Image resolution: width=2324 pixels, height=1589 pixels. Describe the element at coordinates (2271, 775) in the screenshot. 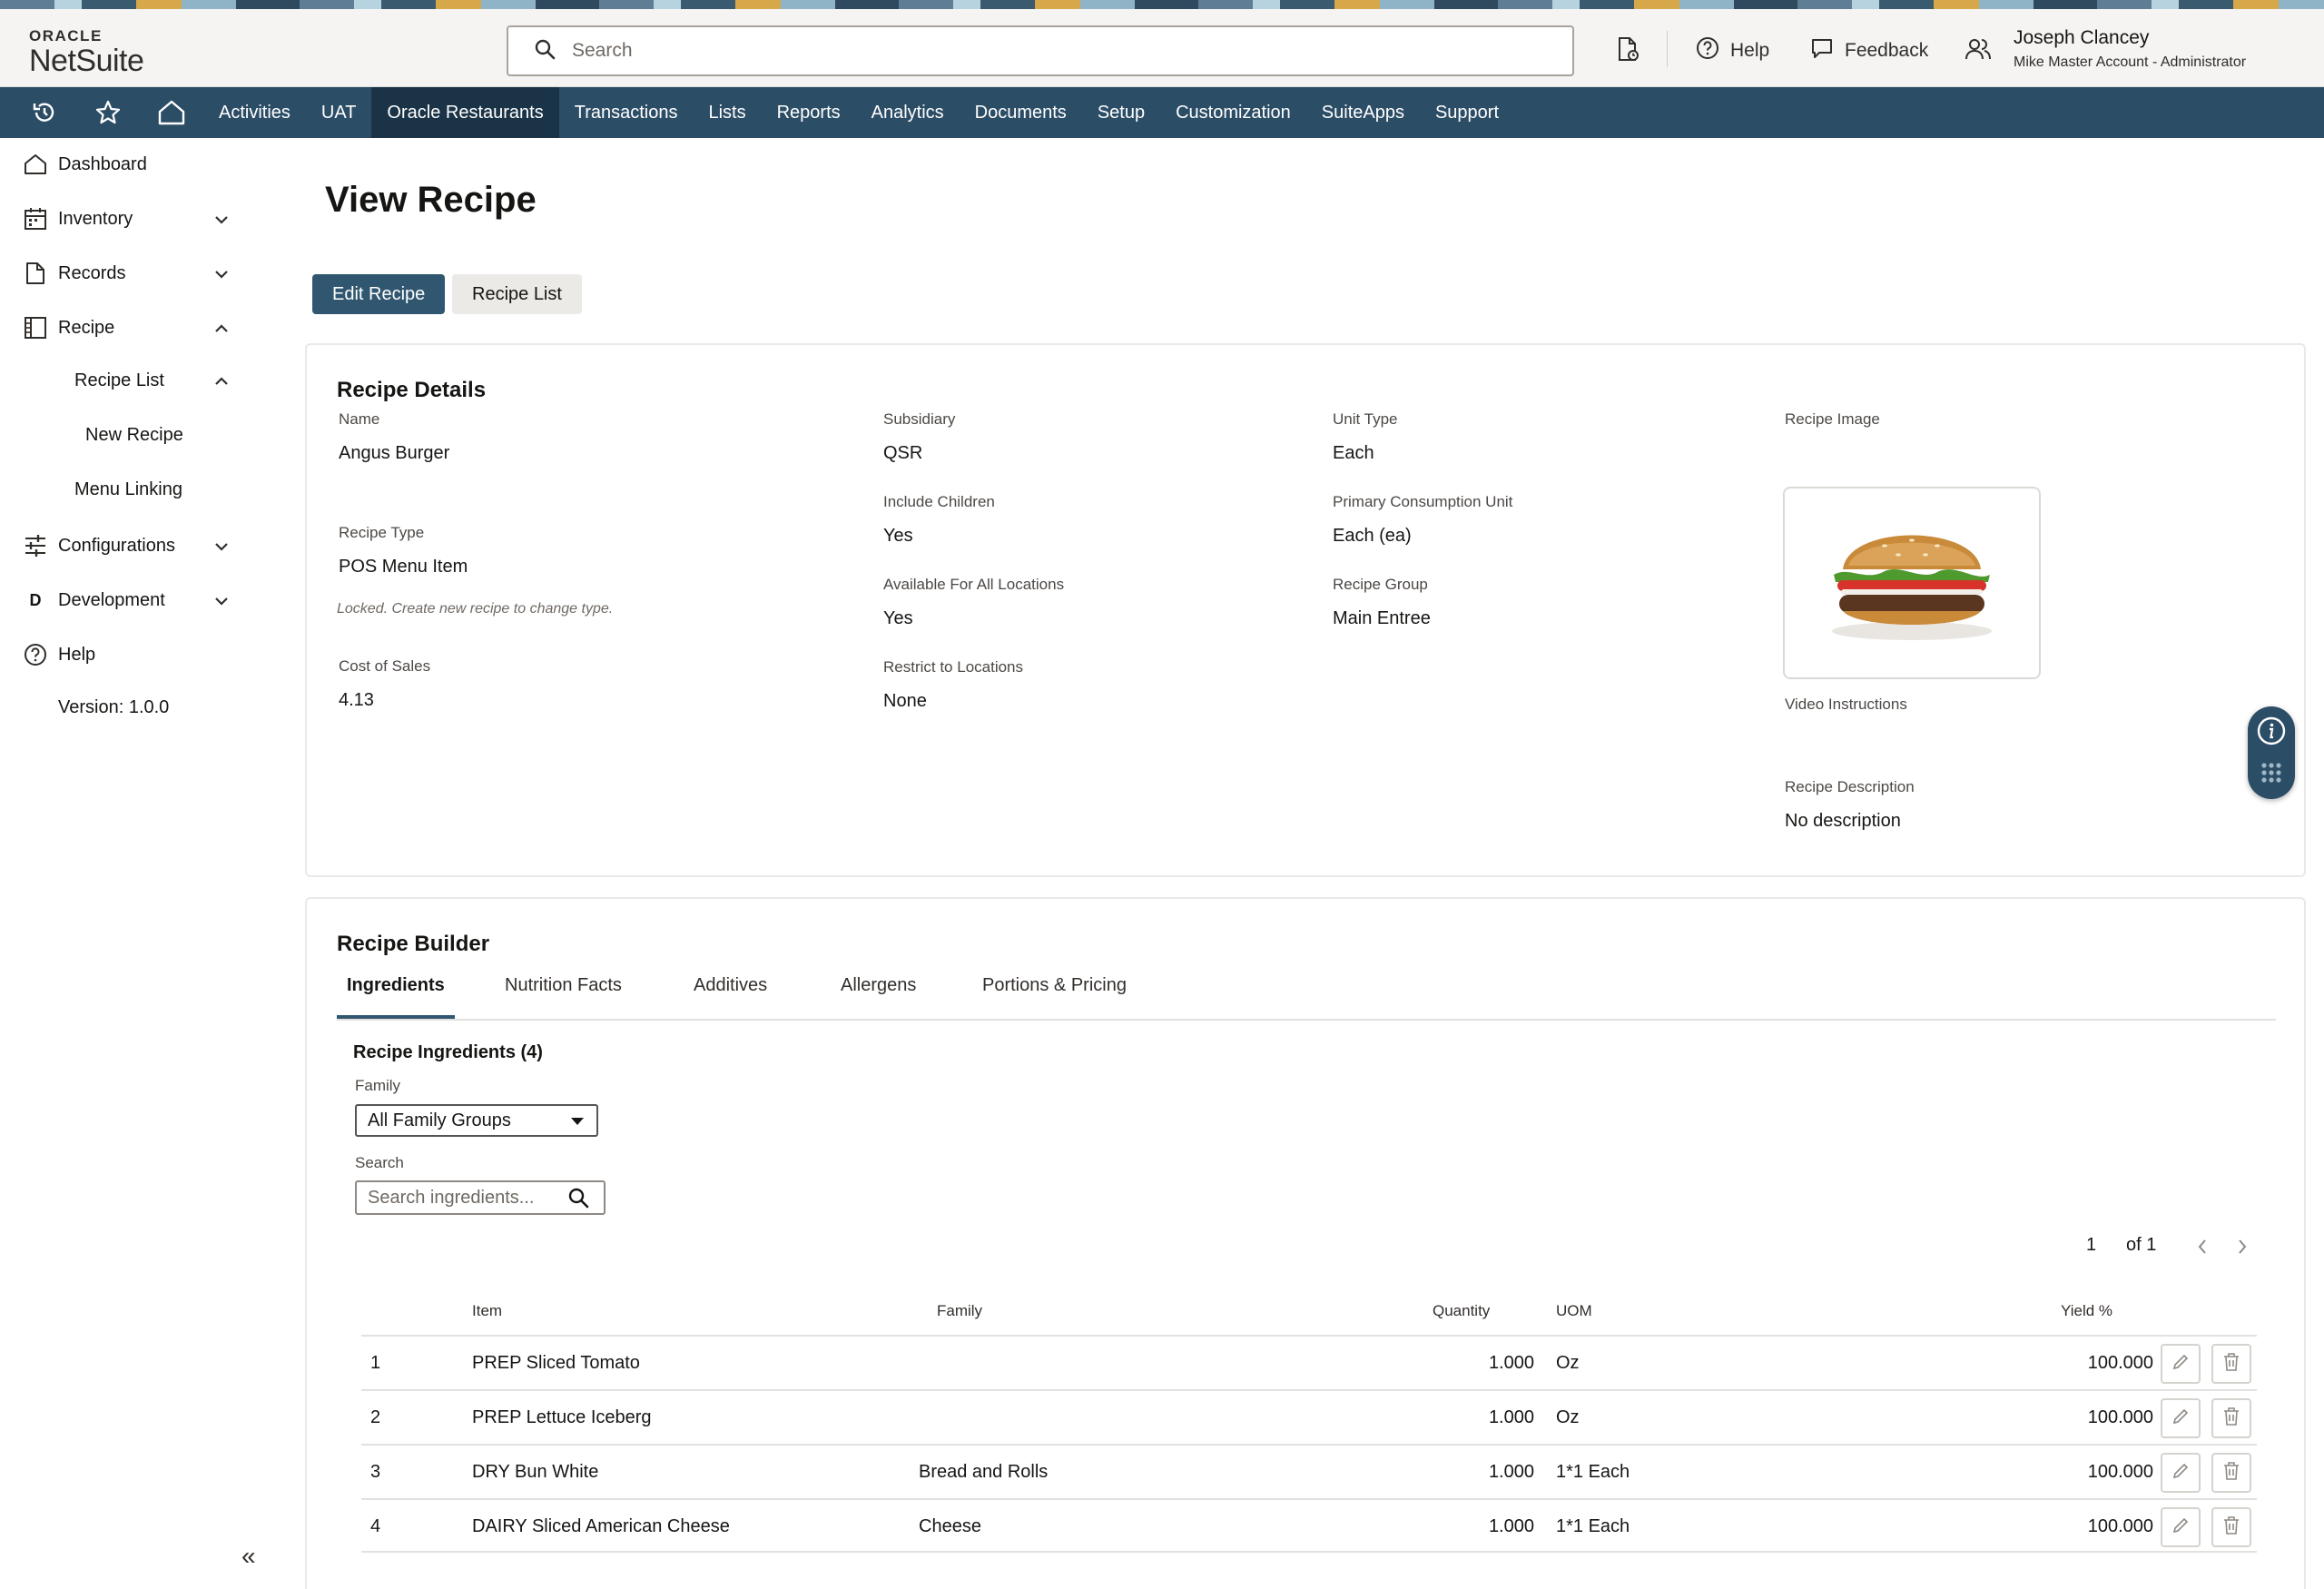

I see `drag-handle-icon` at that location.